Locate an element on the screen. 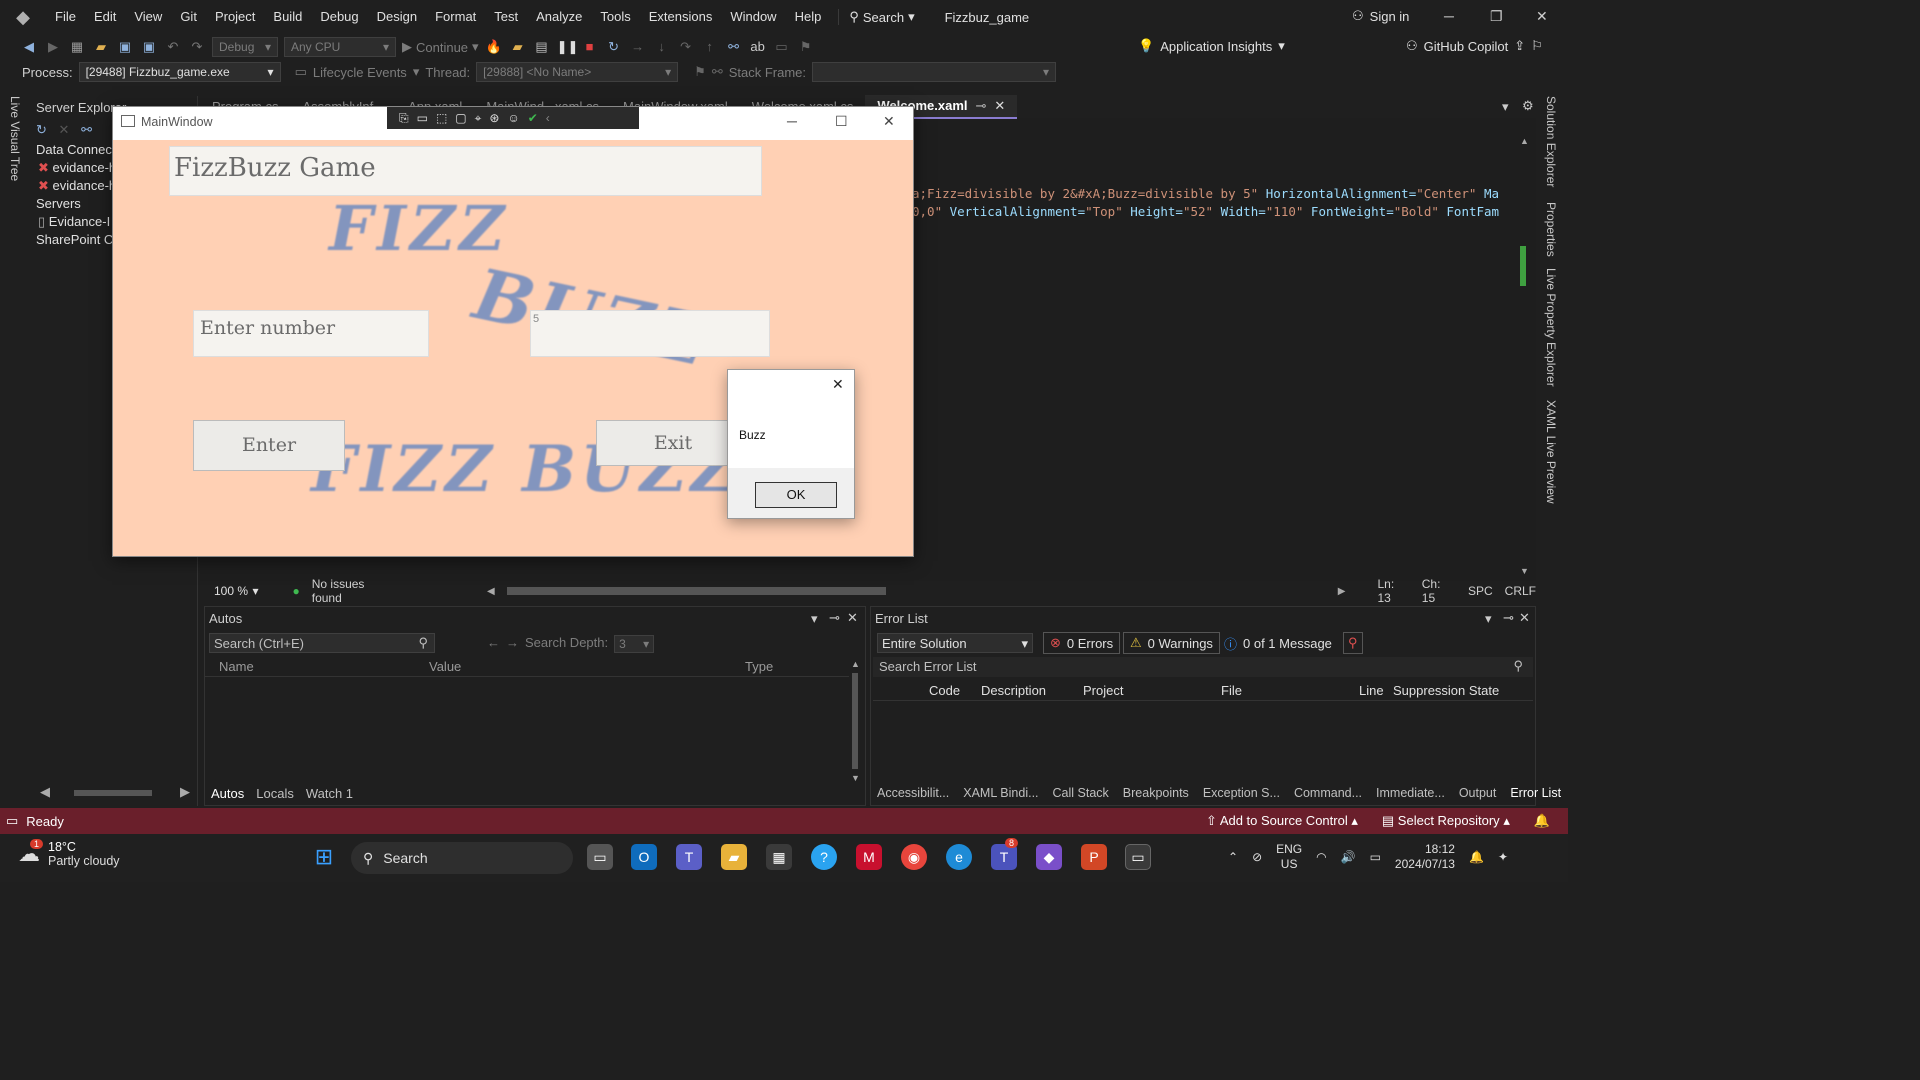 The width and height of the screenshot is (1920, 1080). file-explorer-icon: ▰ is located at coordinates (734, 857).